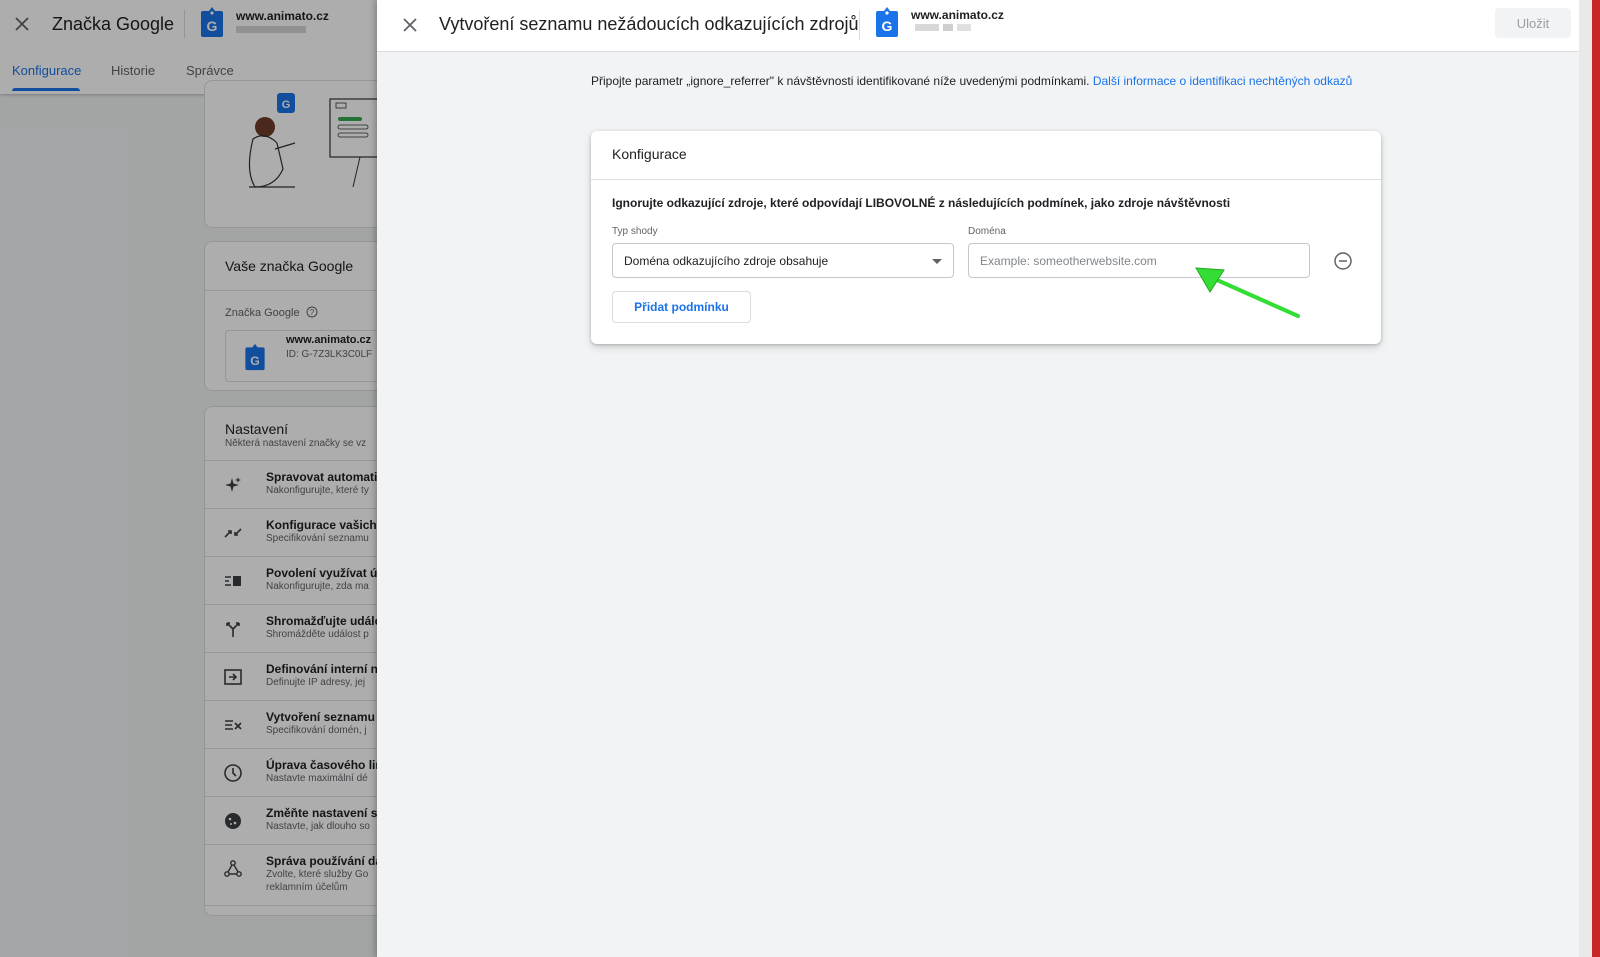  I want to click on google-tag-icon: G, so click(887, 22).